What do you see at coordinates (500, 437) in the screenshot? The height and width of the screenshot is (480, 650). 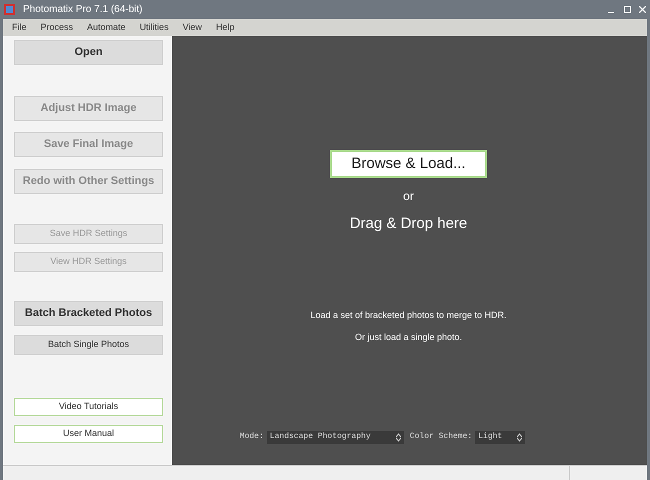 I see `dropdown: Light` at bounding box center [500, 437].